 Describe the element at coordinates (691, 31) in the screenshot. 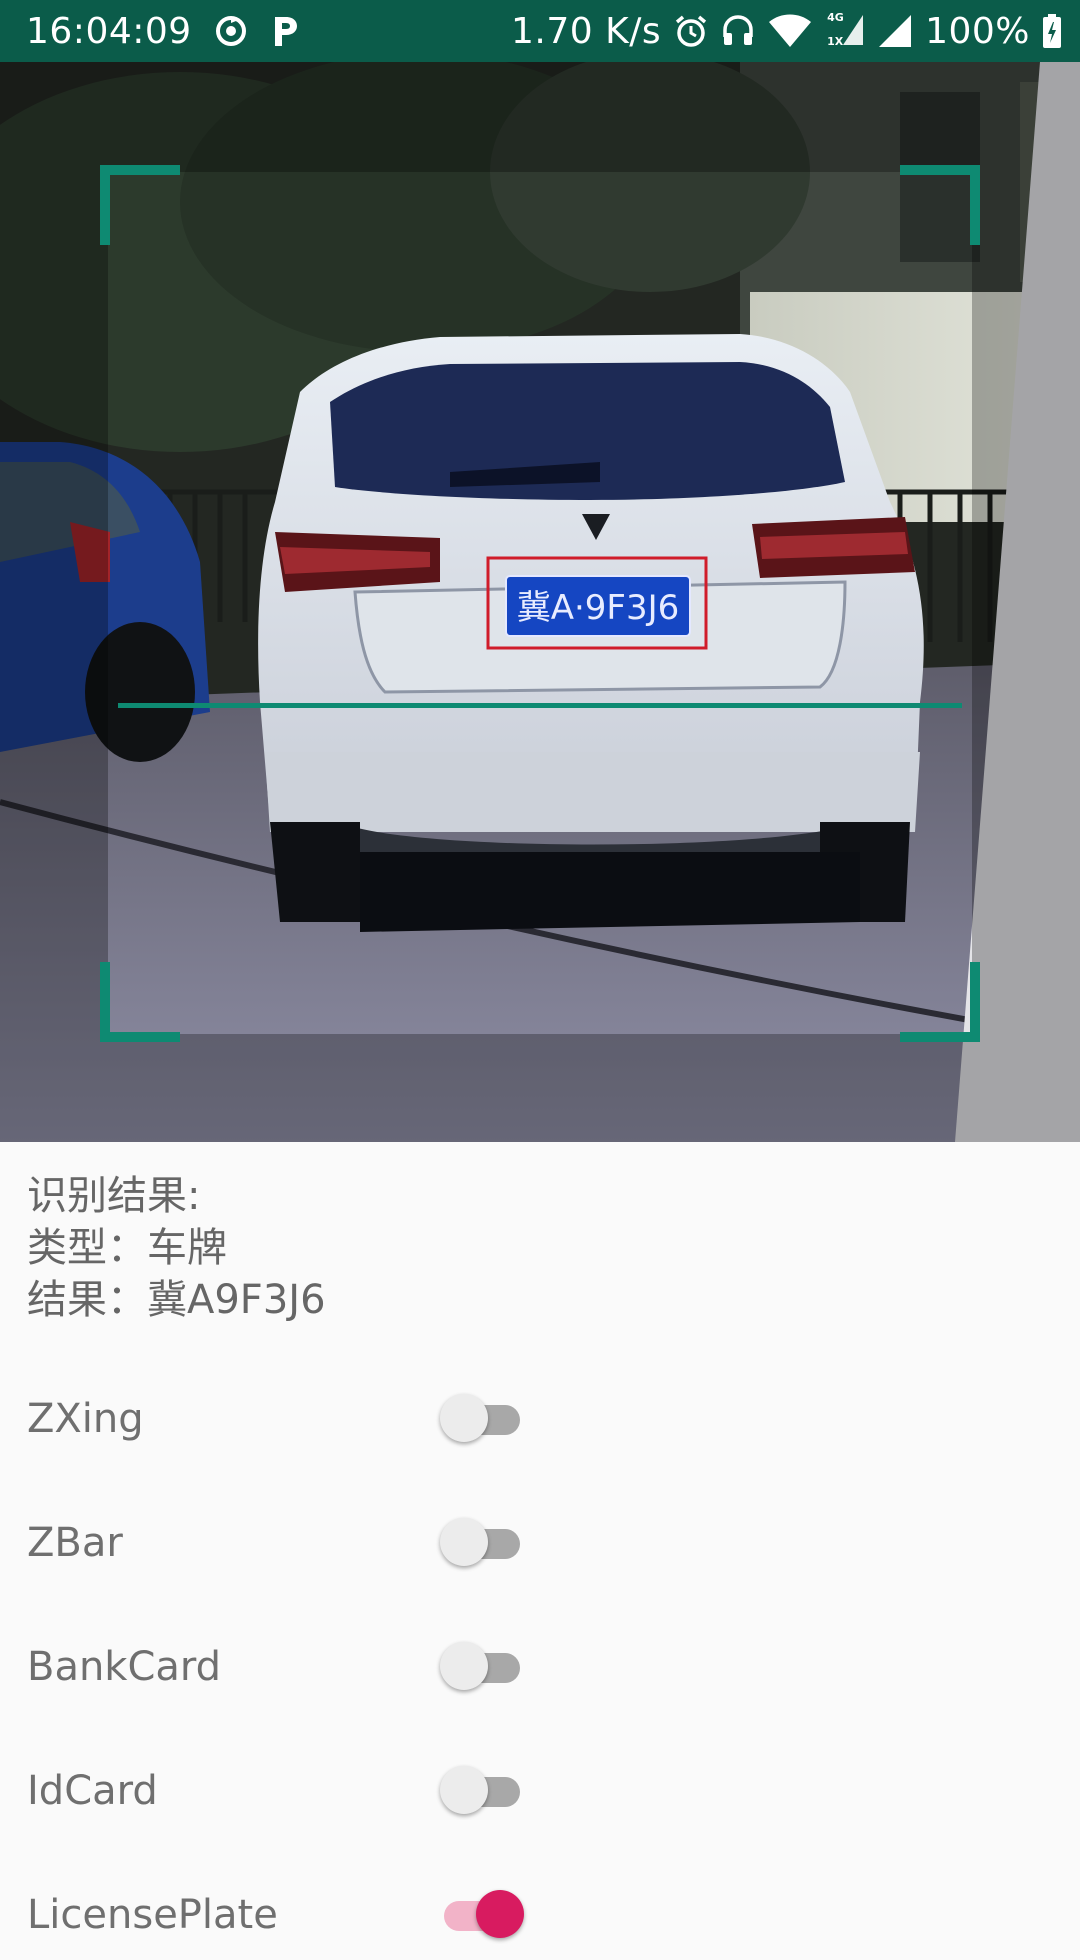

I see `alarm-icon` at that location.